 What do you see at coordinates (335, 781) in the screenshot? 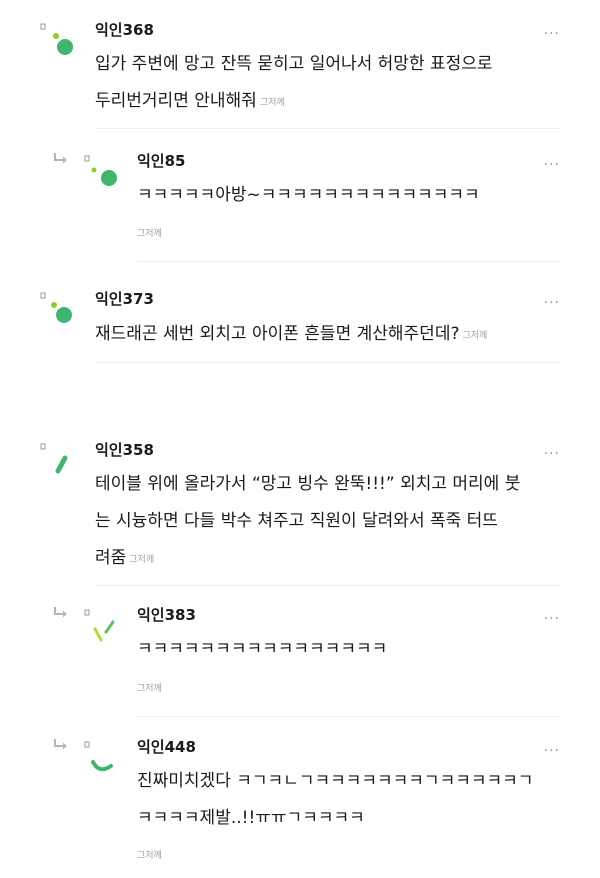
I see `comment-text-line: 진짜미치겠다 ㅋㄱㅋㄴㄱㅋㅋㅋㅋㅋㅋㅋㄱㅋㅋㅋㅋㅋㄱ` at bounding box center [335, 781].